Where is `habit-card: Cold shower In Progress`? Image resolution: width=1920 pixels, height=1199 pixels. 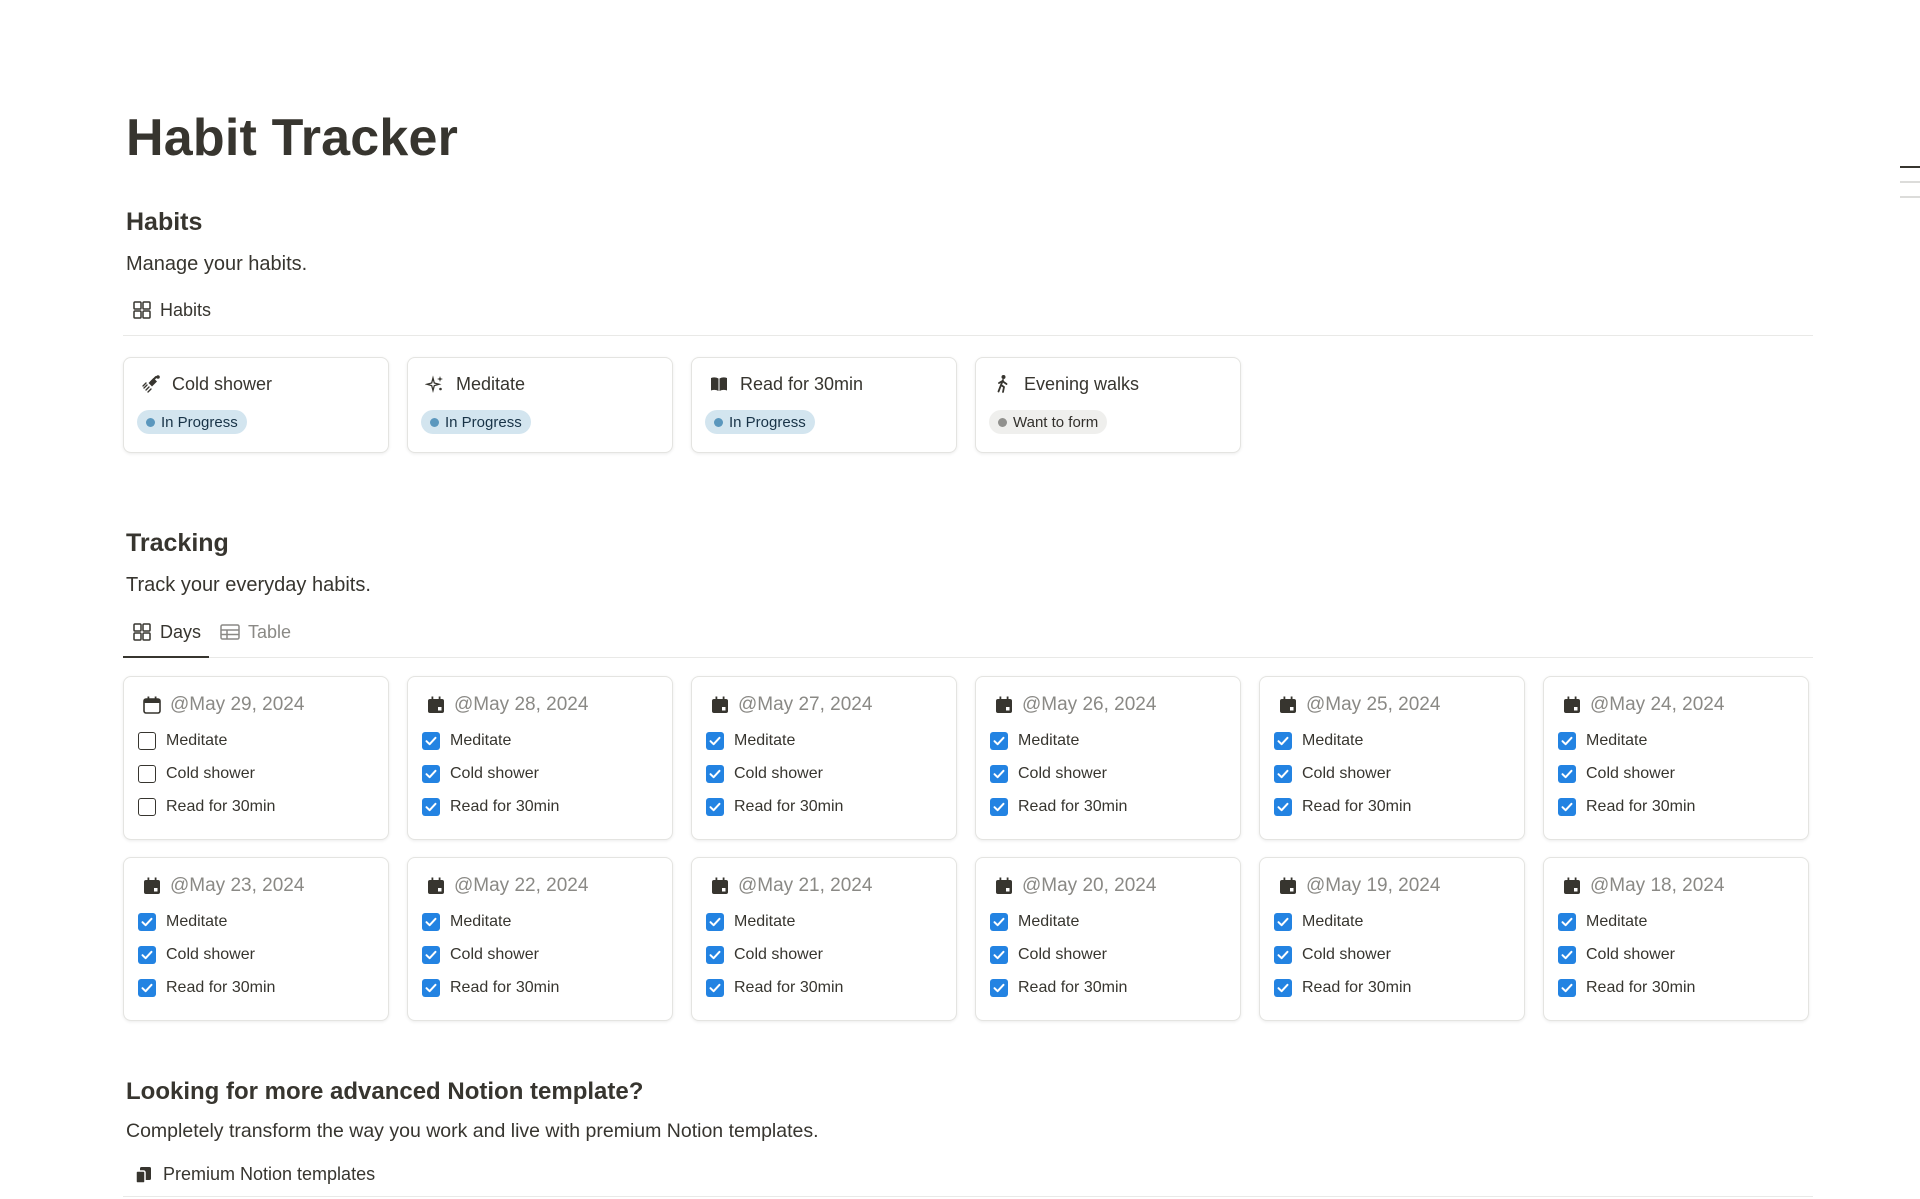 habit-card: Cold shower In Progress is located at coordinates (256, 405).